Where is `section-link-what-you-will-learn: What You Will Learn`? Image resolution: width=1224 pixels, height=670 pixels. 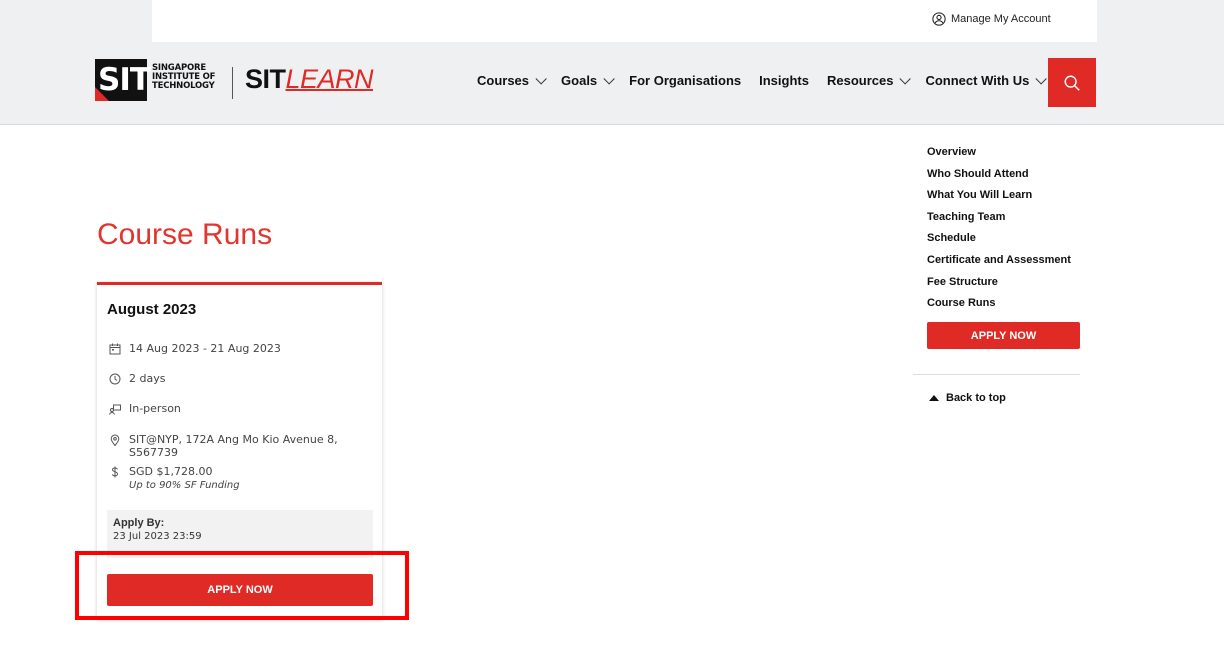
section-link-what-you-will-learn: What You Will Learn is located at coordinates (999, 199).